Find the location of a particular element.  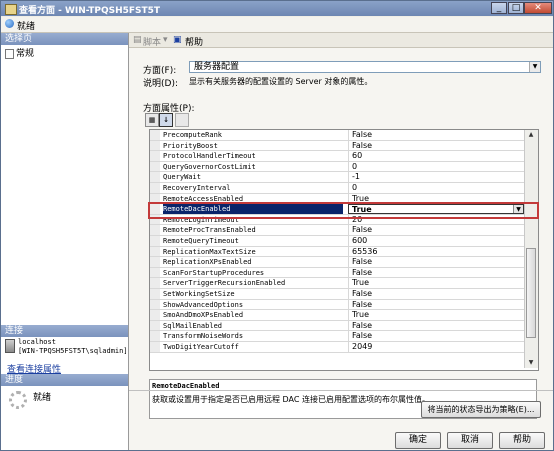

progress-status: 就绪 is located at coordinates (42, 398).